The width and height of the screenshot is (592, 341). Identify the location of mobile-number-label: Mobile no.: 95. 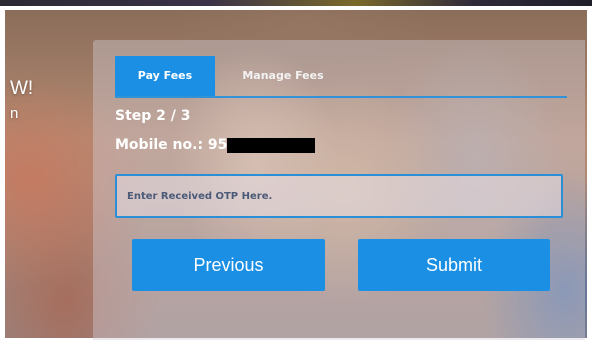
(171, 145).